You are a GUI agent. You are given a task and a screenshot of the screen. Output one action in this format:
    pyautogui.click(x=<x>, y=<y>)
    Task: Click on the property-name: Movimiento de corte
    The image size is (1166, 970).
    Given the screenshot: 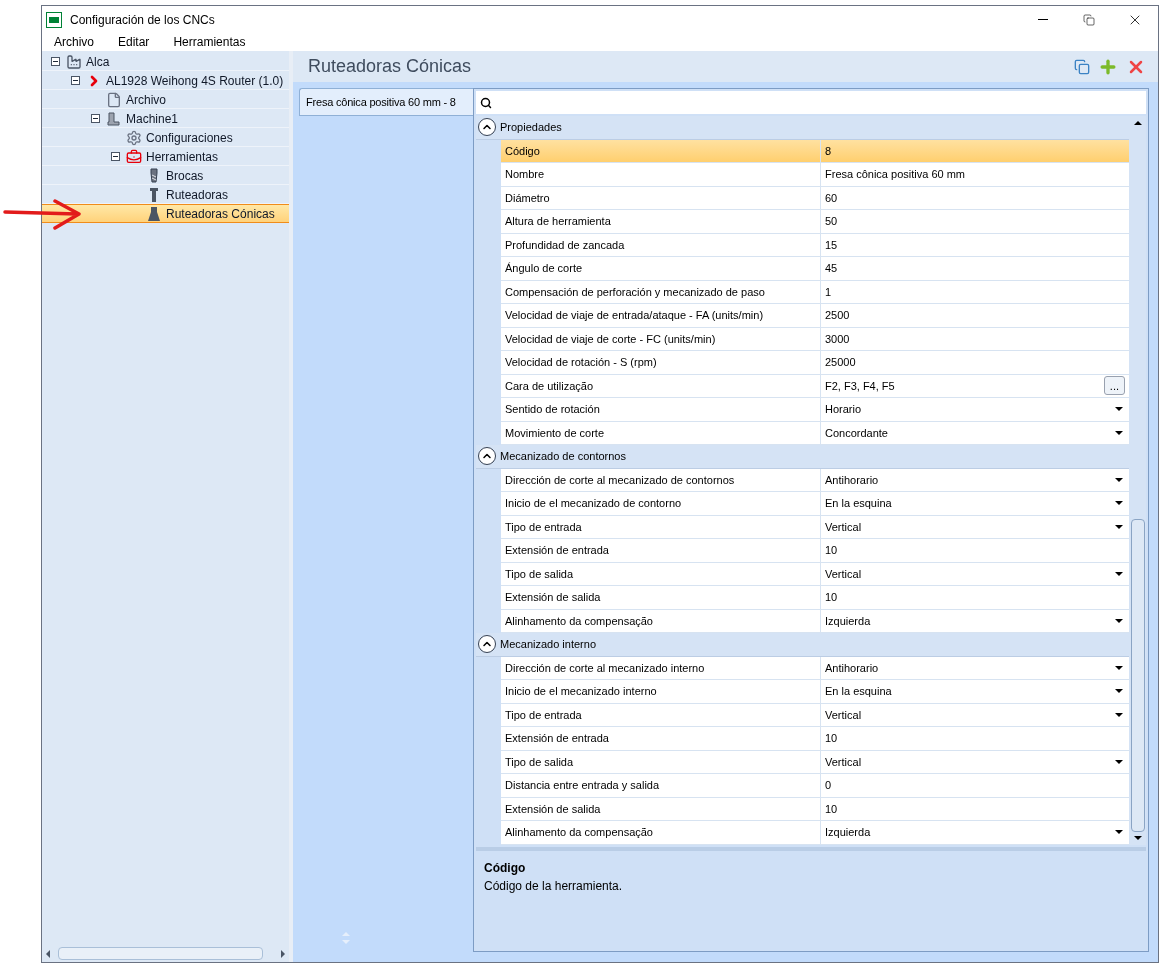 What is the action you would take?
    pyautogui.click(x=661, y=432)
    